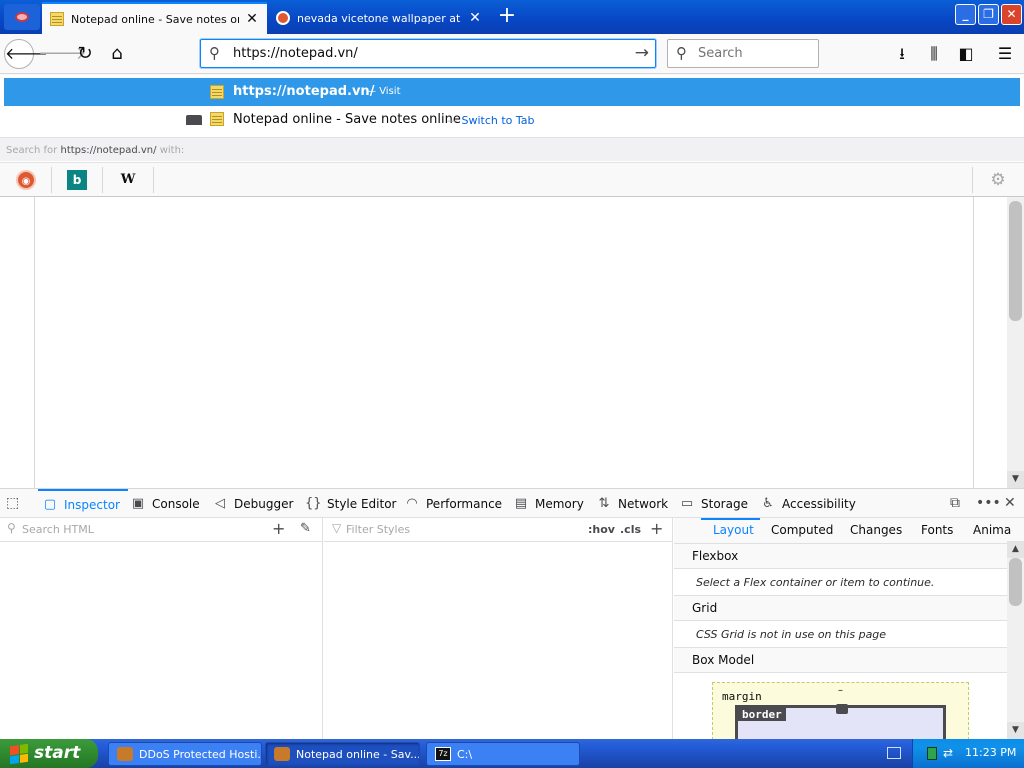 This screenshot has width=1024, height=768. What do you see at coordinates (842, 709) in the screenshot?
I see `border-value` at bounding box center [842, 709].